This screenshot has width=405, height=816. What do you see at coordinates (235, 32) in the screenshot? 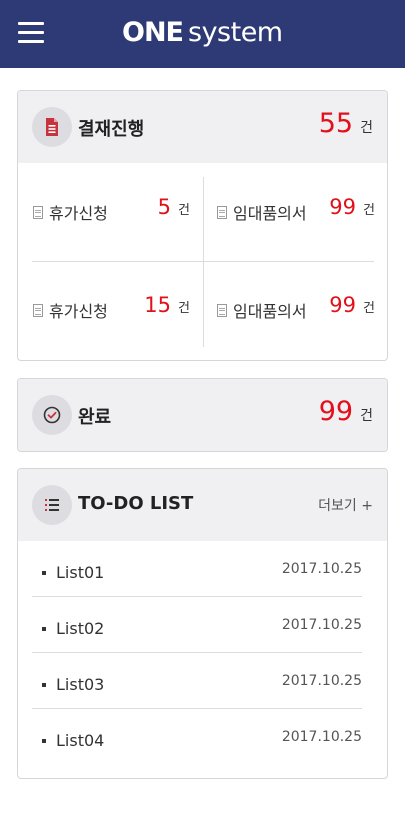
I see `logo-light-text: system` at bounding box center [235, 32].